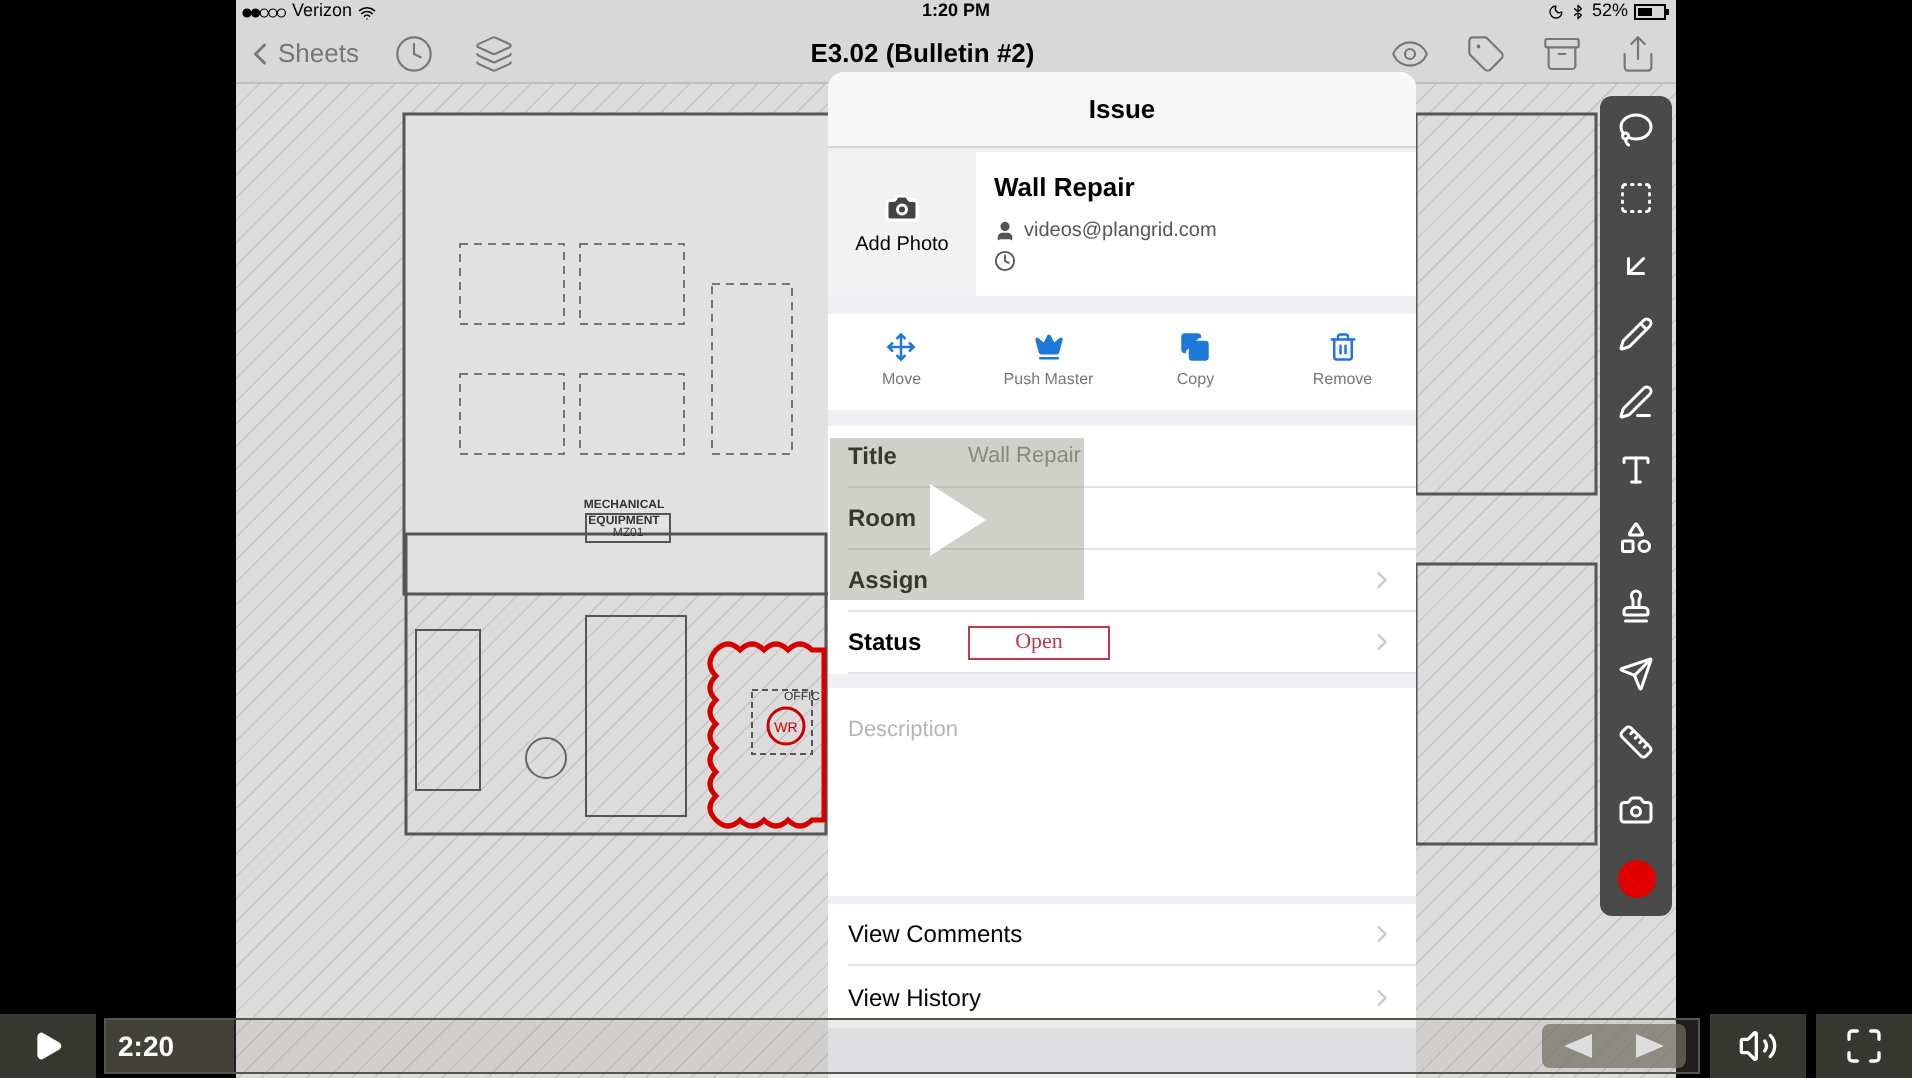 Image resolution: width=1912 pixels, height=1078 pixels. I want to click on revision-cloud-icon, so click(767, 735).